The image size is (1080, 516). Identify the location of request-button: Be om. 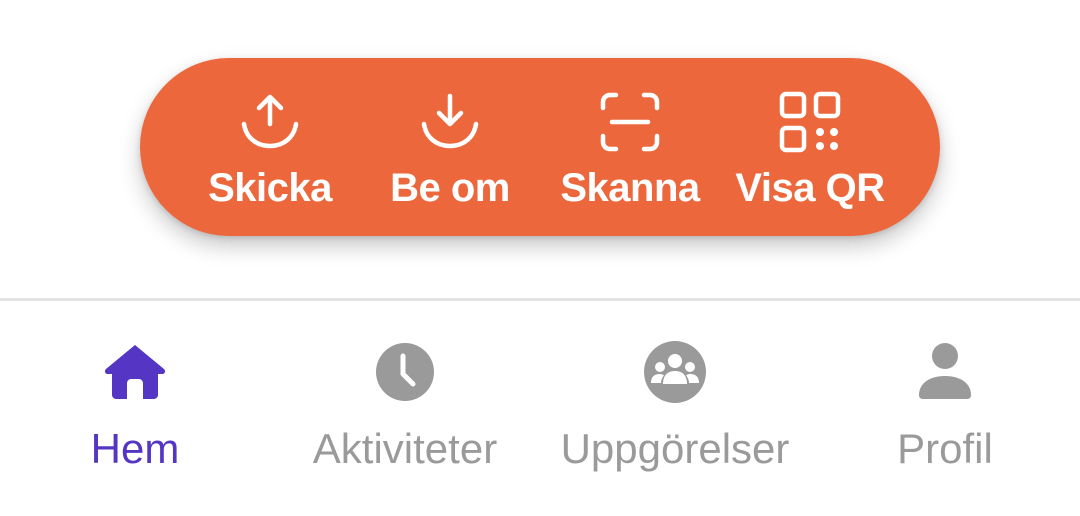
(450, 147).